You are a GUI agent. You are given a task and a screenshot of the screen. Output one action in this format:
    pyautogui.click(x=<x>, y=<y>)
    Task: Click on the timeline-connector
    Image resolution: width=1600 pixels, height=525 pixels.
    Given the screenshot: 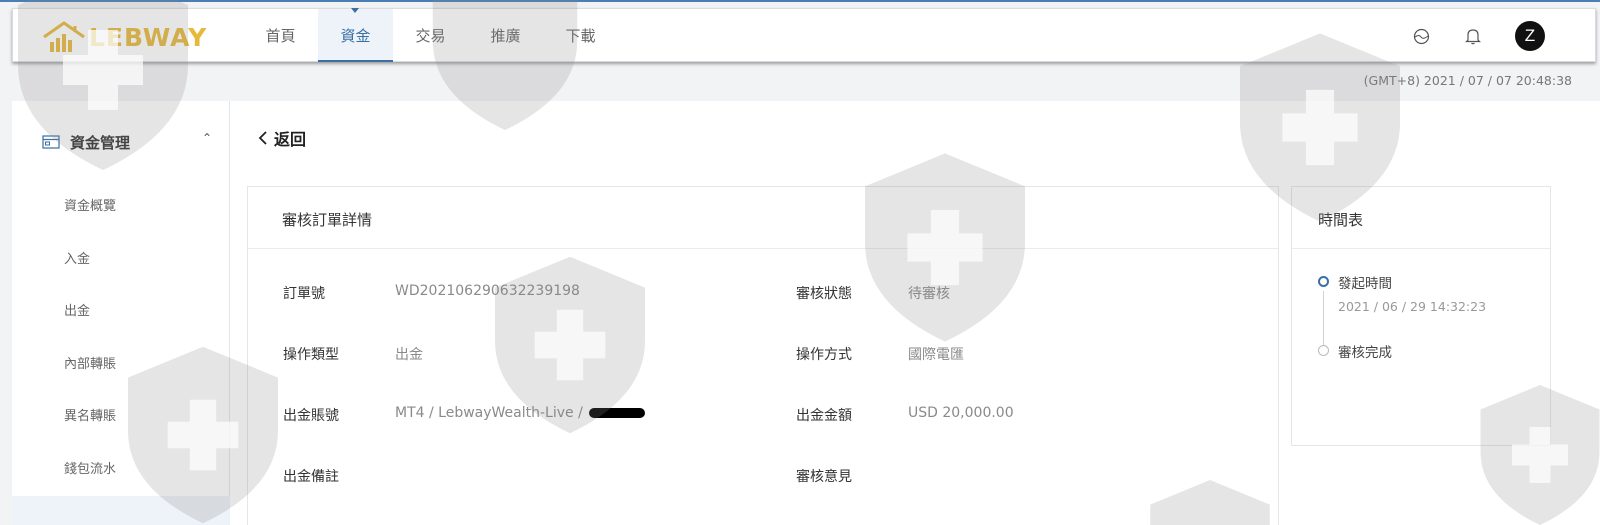 What is the action you would take?
    pyautogui.click(x=1323, y=319)
    